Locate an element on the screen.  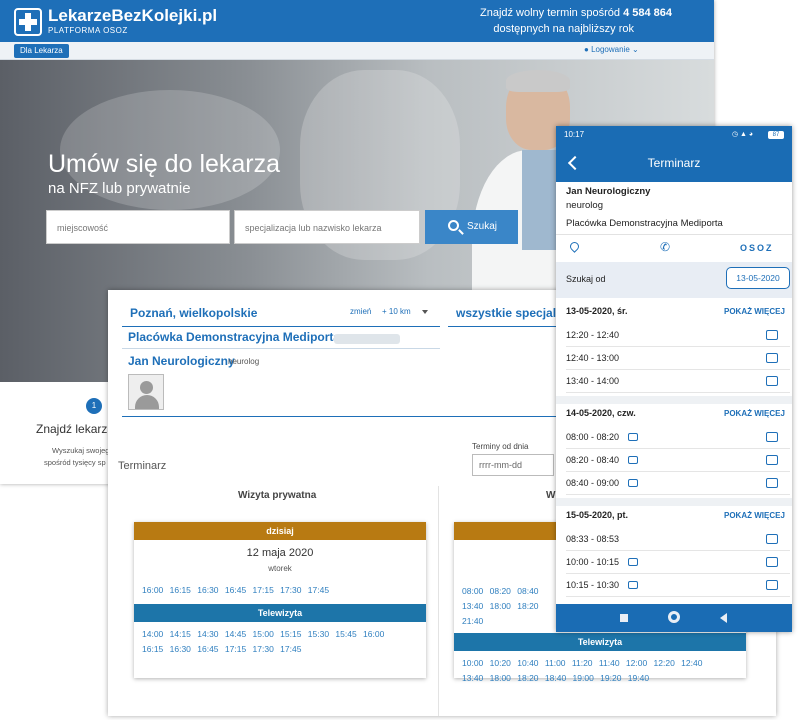
today-header: dzisiaj is located at coordinates (280, 531).